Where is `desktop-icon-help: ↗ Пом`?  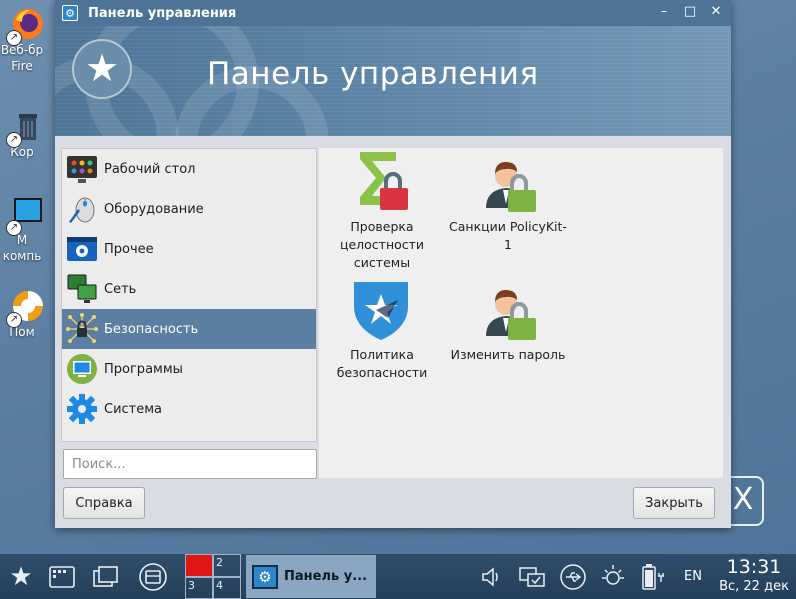
desktop-icon-help: ↗ Пом is located at coordinates (28, 314).